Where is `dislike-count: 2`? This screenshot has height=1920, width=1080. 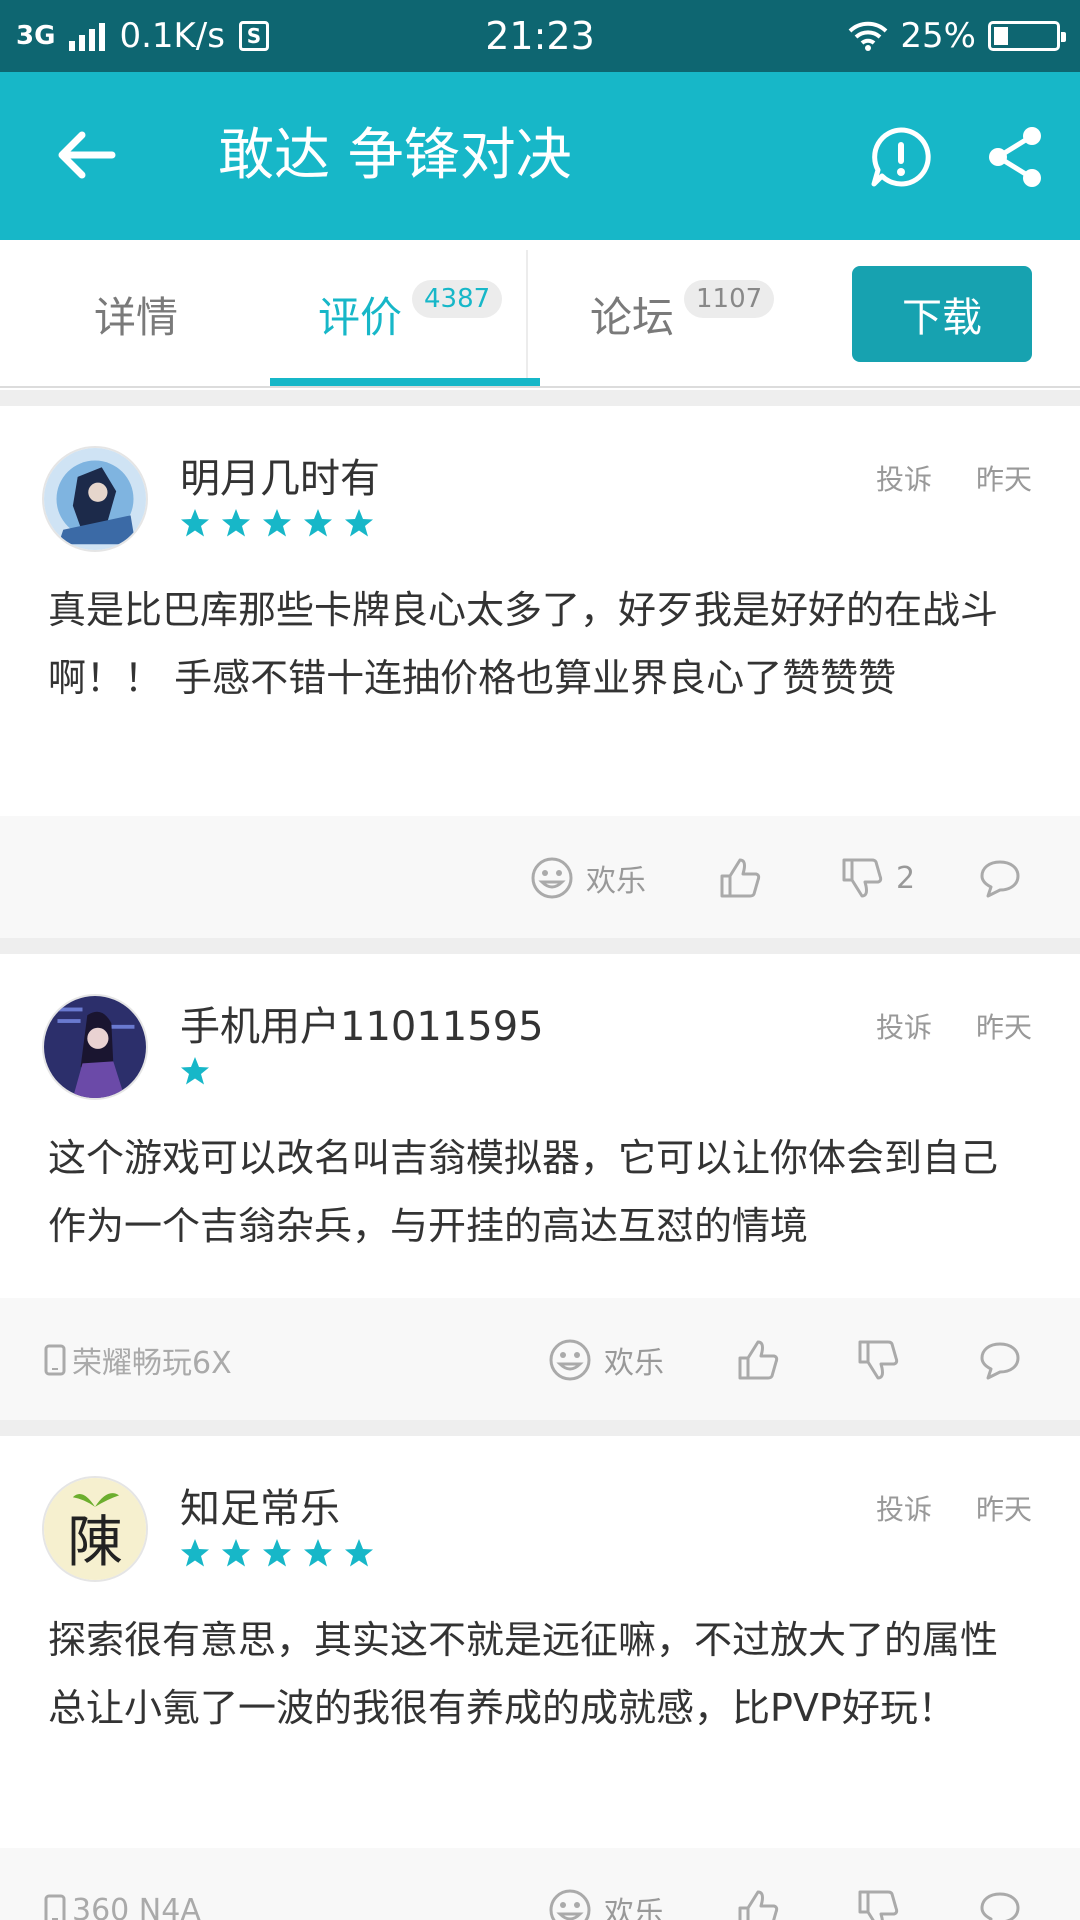
dislike-count: 2 is located at coordinates (906, 878).